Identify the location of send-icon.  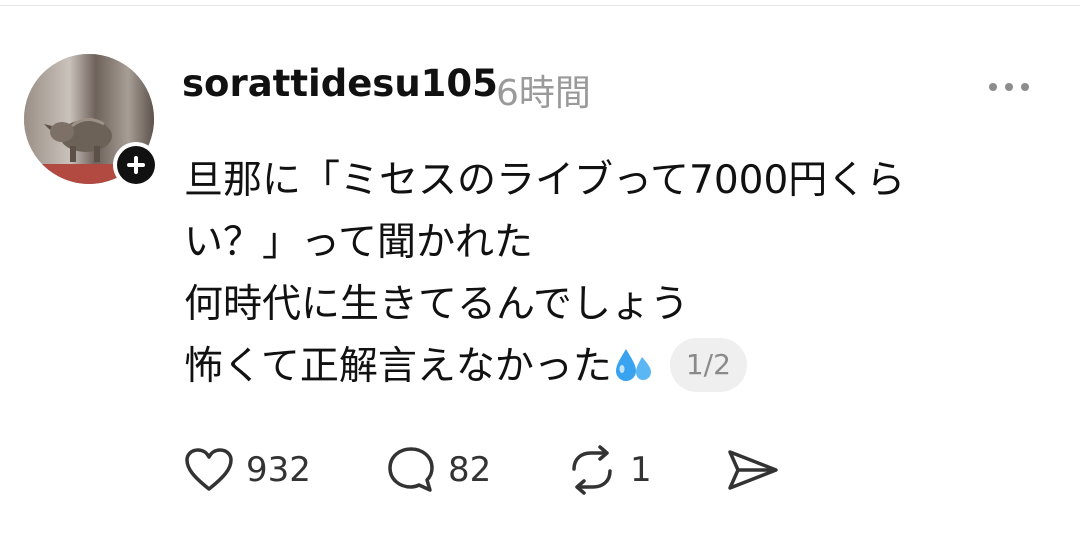
(753, 470).